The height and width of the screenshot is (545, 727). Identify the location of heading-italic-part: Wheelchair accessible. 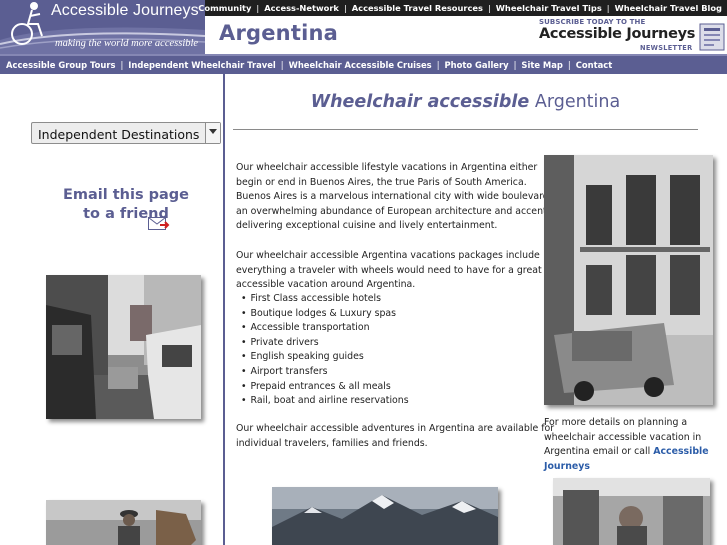
(420, 102).